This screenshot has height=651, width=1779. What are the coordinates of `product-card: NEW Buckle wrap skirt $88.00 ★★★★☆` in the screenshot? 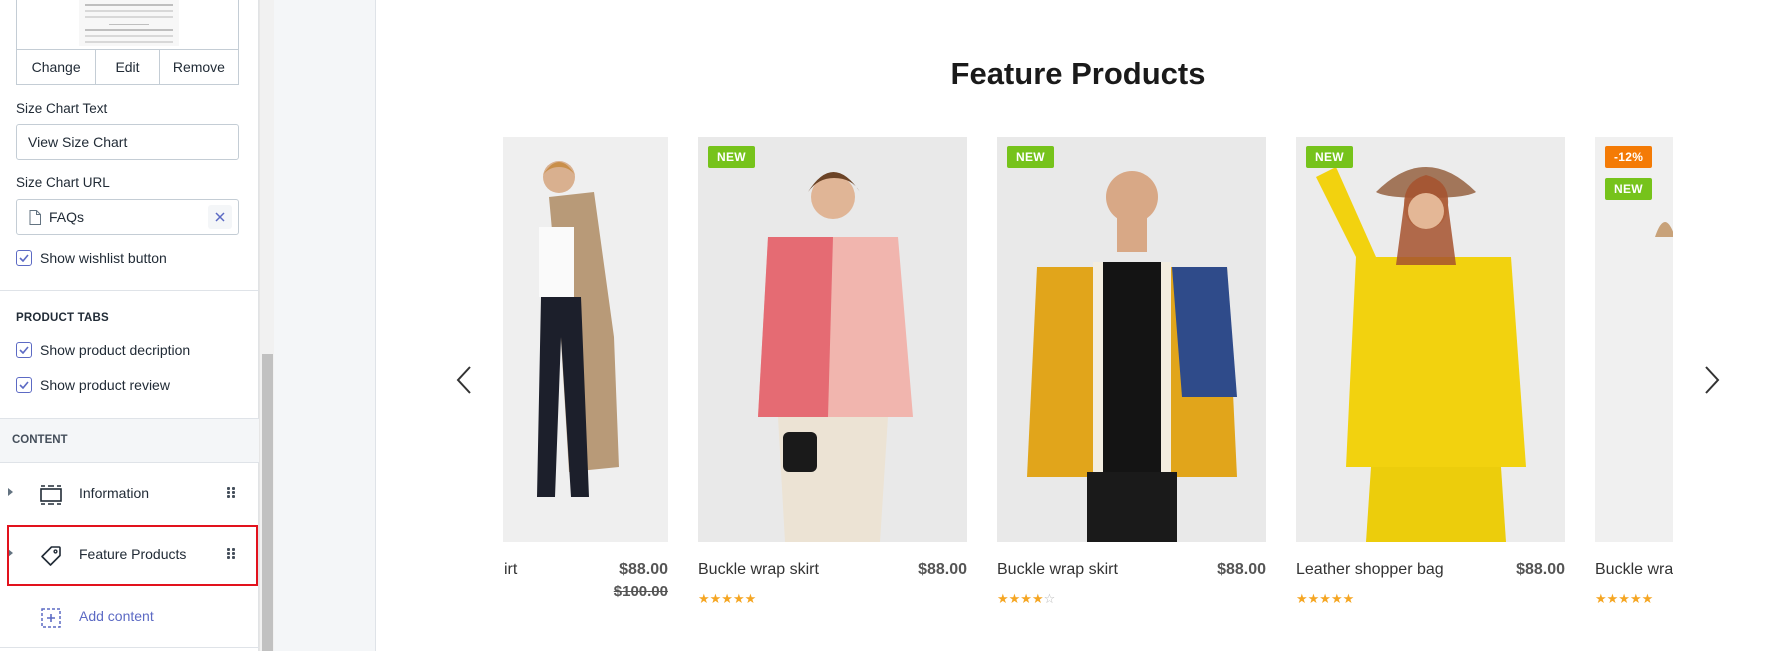 It's located at (1131, 377).